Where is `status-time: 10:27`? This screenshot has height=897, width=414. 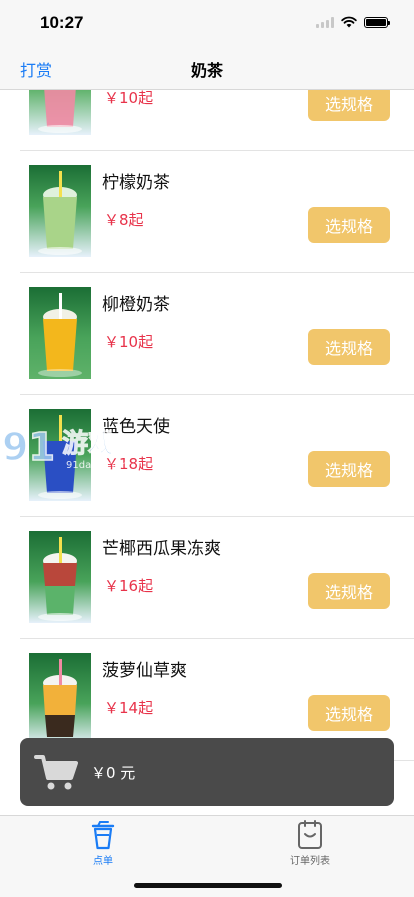 status-time: 10:27 is located at coordinates (62, 22).